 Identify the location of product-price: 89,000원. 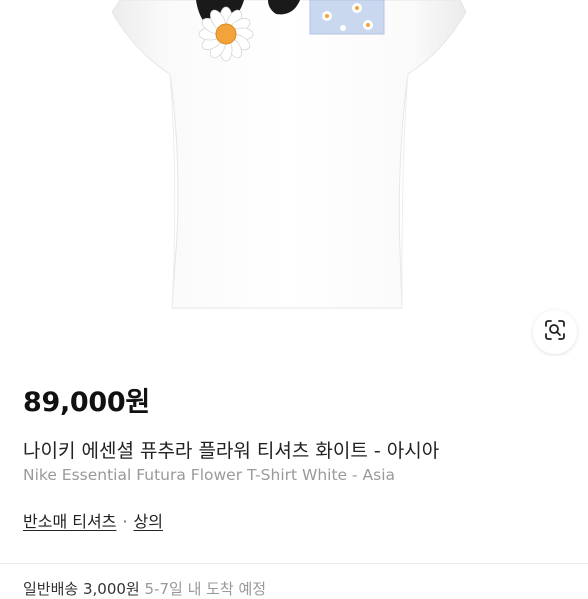
(86, 402).